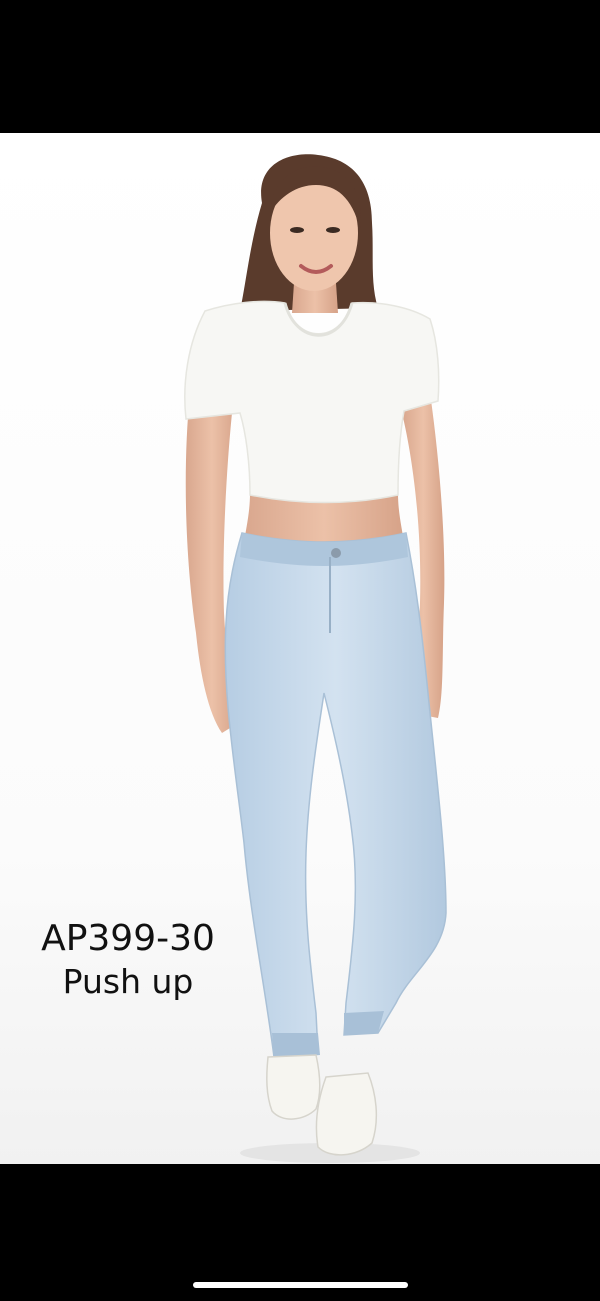  Describe the element at coordinates (300, 1232) in the screenshot. I see `bottom-letterbox` at that location.